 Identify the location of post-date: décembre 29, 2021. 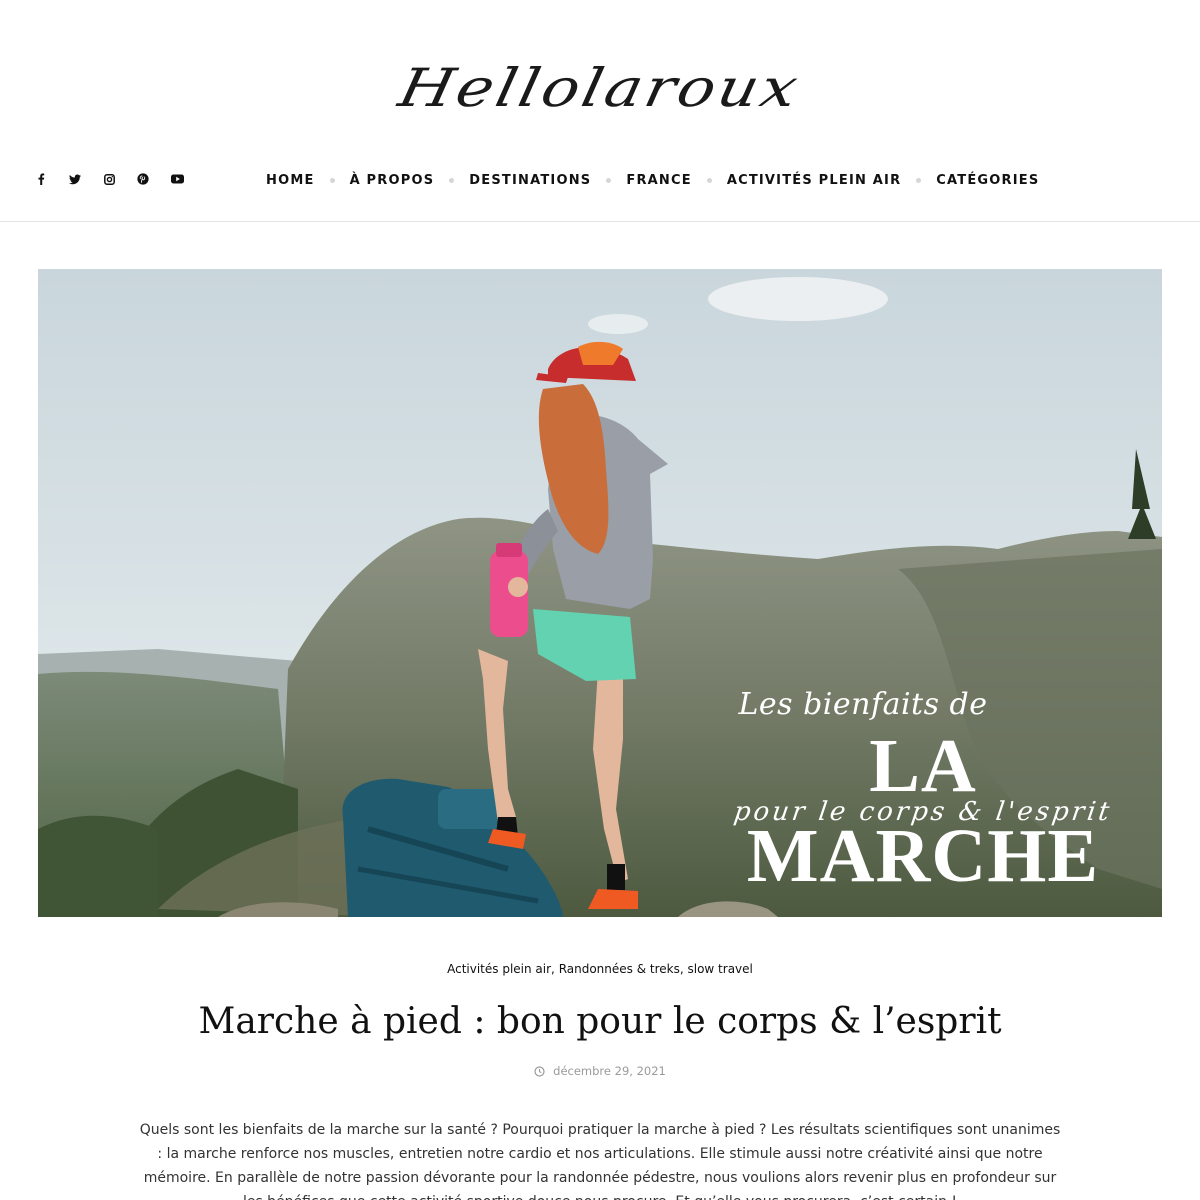
(600, 1071).